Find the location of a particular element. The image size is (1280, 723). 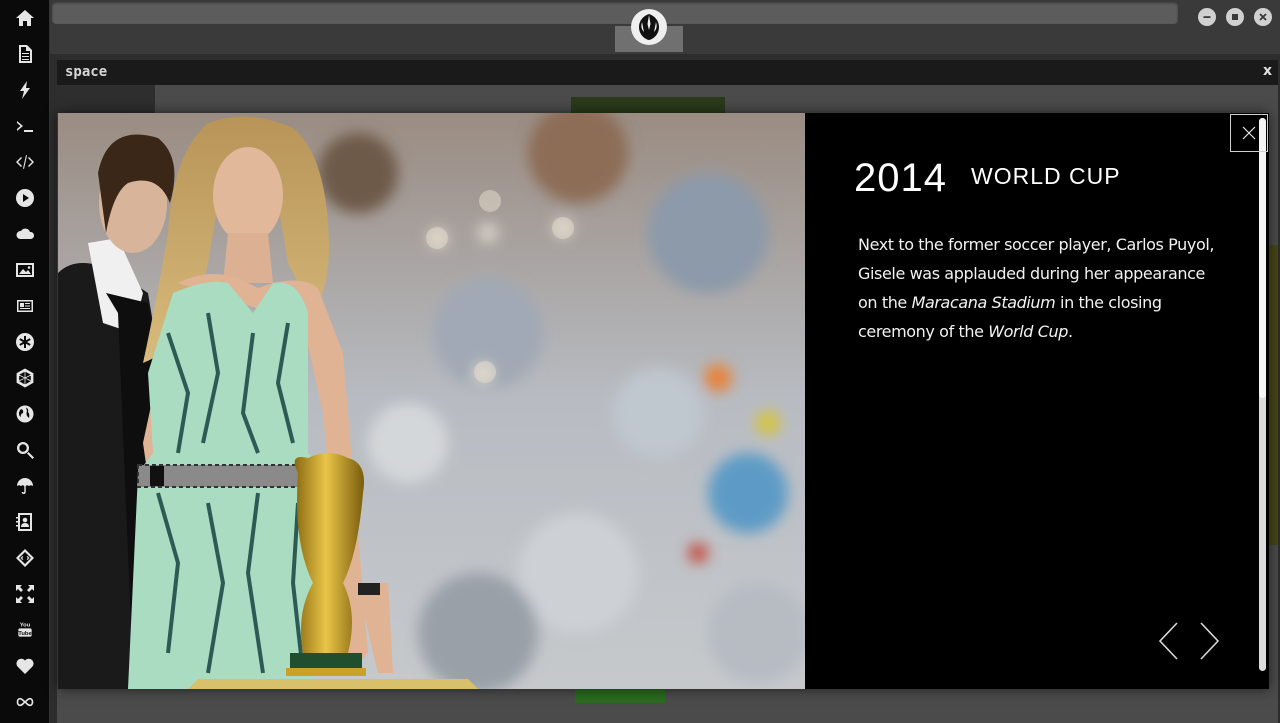

terminal-icon is located at coordinates (25, 126).